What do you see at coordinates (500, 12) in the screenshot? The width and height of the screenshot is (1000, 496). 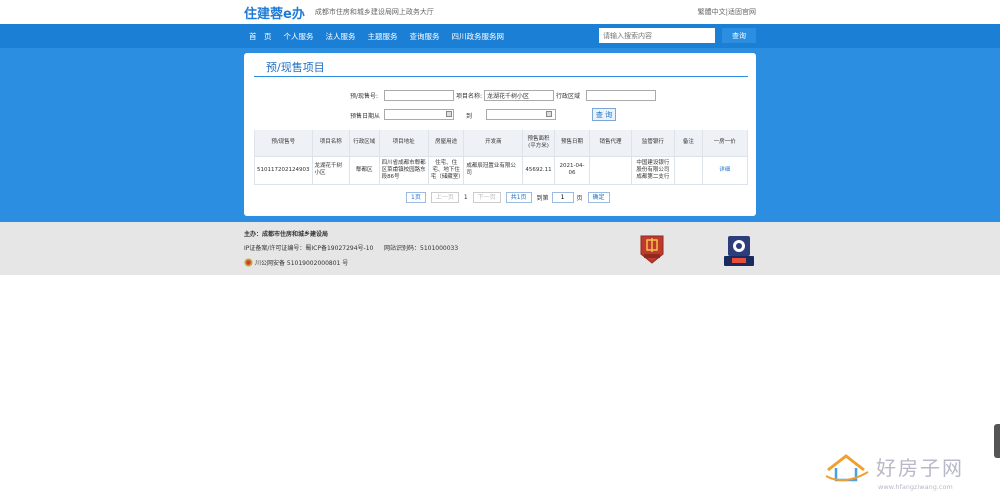 I see `top-header: 住建蓉e办 成都市住房和城乡建设局网上政务大厅 繁體中文|适固官网` at bounding box center [500, 12].